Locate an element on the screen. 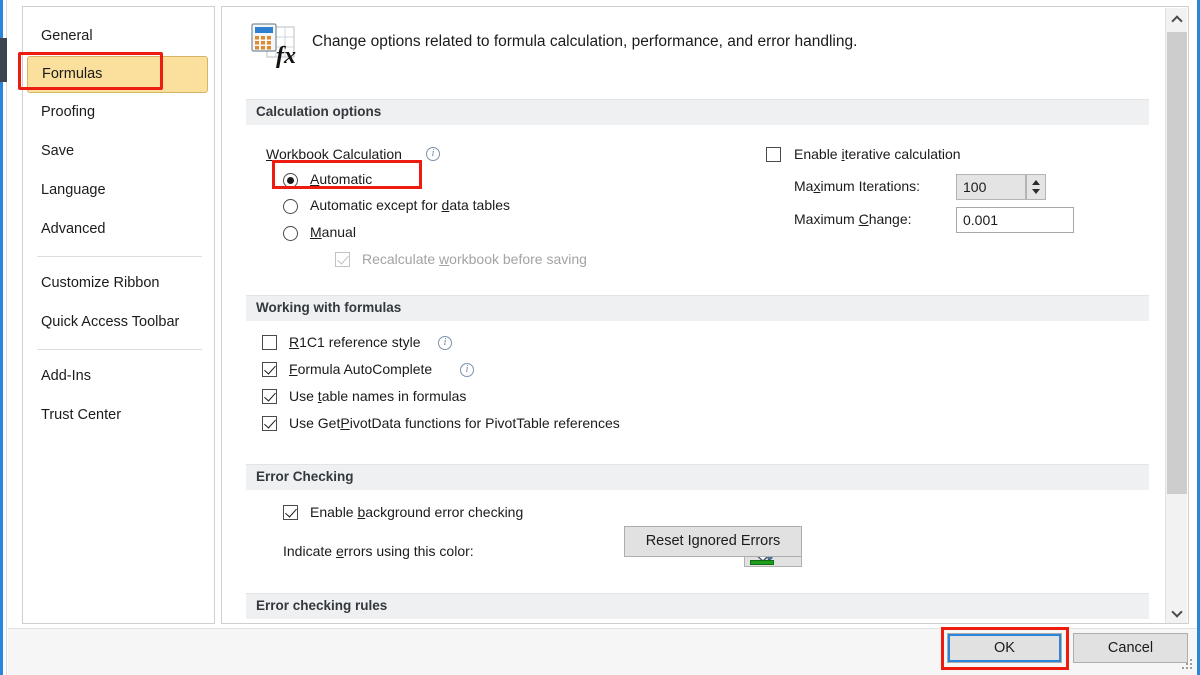  sidebar-item-label: Quick Access Toolbar is located at coordinates (110, 322).